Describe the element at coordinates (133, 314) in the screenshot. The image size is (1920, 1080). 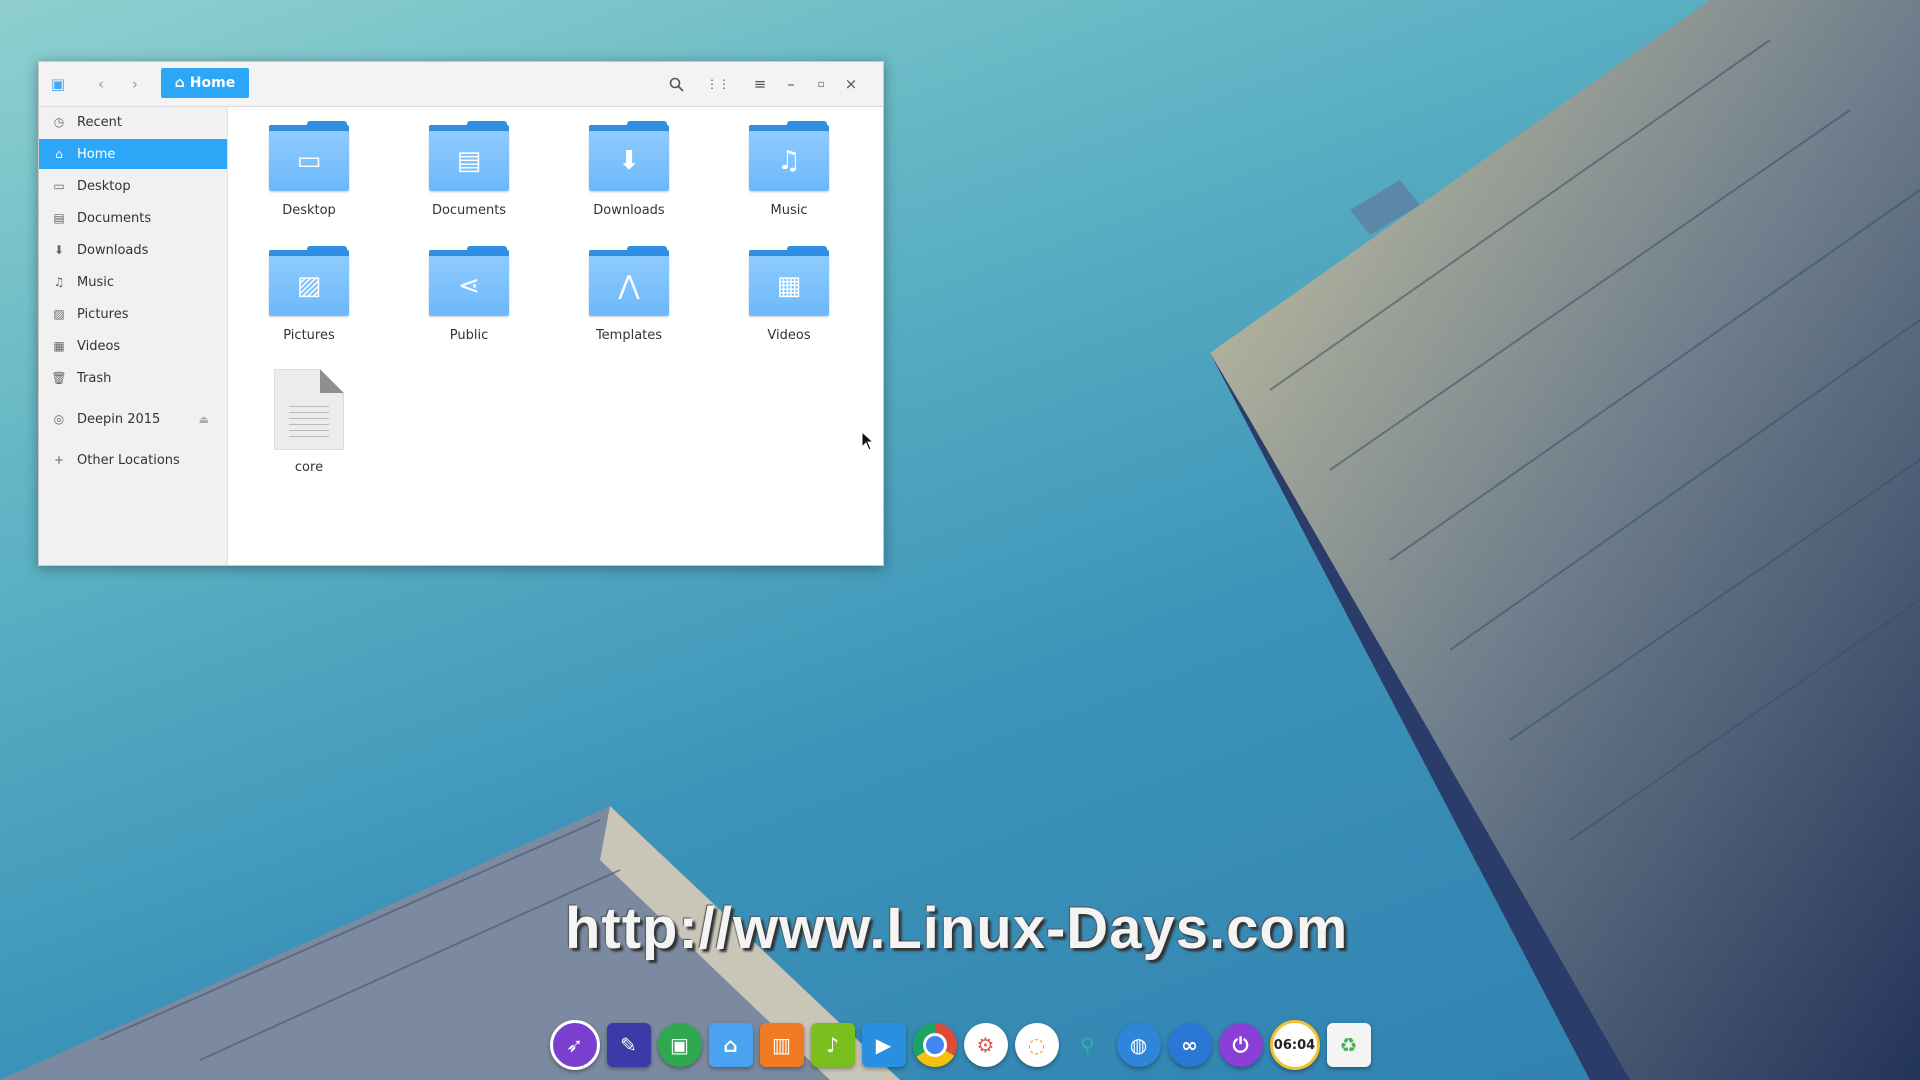
I see `sidebar-item-pictures: ▨ Pictures` at that location.